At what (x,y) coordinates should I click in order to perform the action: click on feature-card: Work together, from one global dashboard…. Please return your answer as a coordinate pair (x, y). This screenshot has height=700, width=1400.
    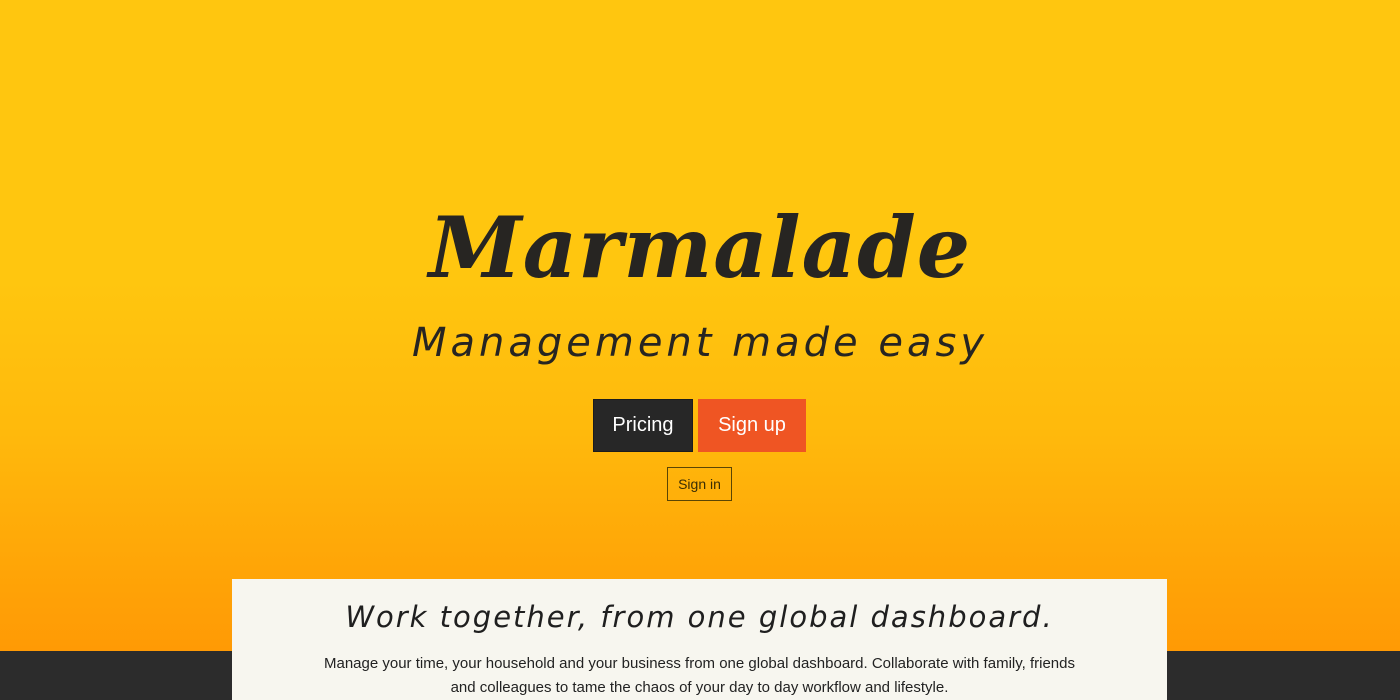
    Looking at the image, I should click on (699, 639).